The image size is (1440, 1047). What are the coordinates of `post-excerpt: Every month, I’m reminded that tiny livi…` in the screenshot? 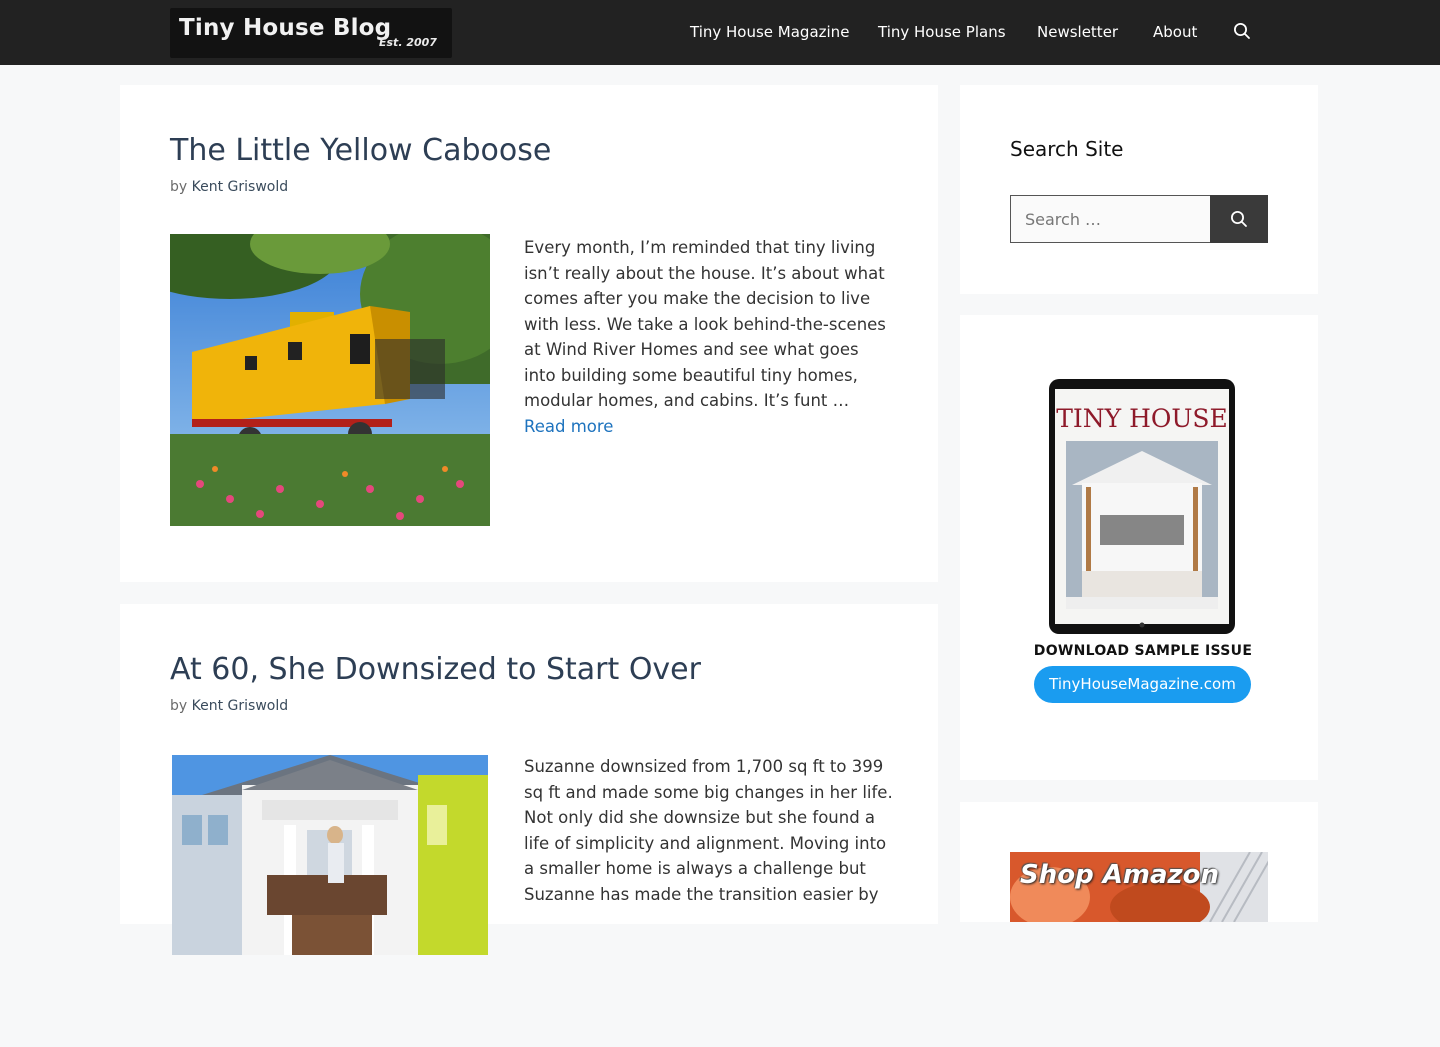 It's located at (709, 337).